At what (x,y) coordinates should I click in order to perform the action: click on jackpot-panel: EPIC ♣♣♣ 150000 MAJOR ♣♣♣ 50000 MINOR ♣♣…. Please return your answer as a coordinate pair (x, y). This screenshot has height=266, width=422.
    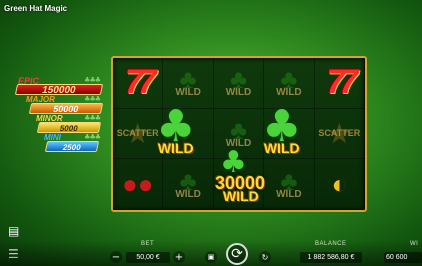
    Looking at the image, I should click on (59, 114).